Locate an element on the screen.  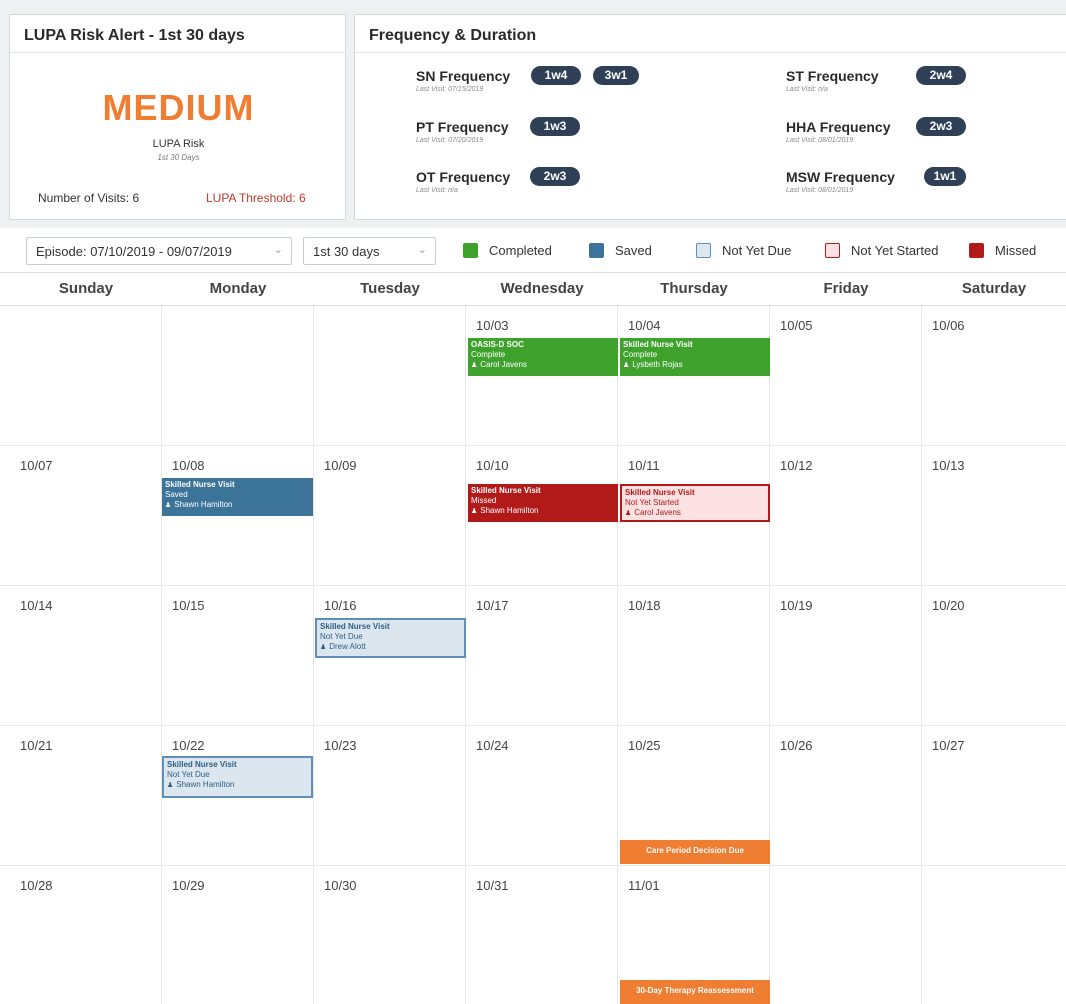
lupa-threshold: LUPA Threshold: 6 is located at coordinates (256, 198).